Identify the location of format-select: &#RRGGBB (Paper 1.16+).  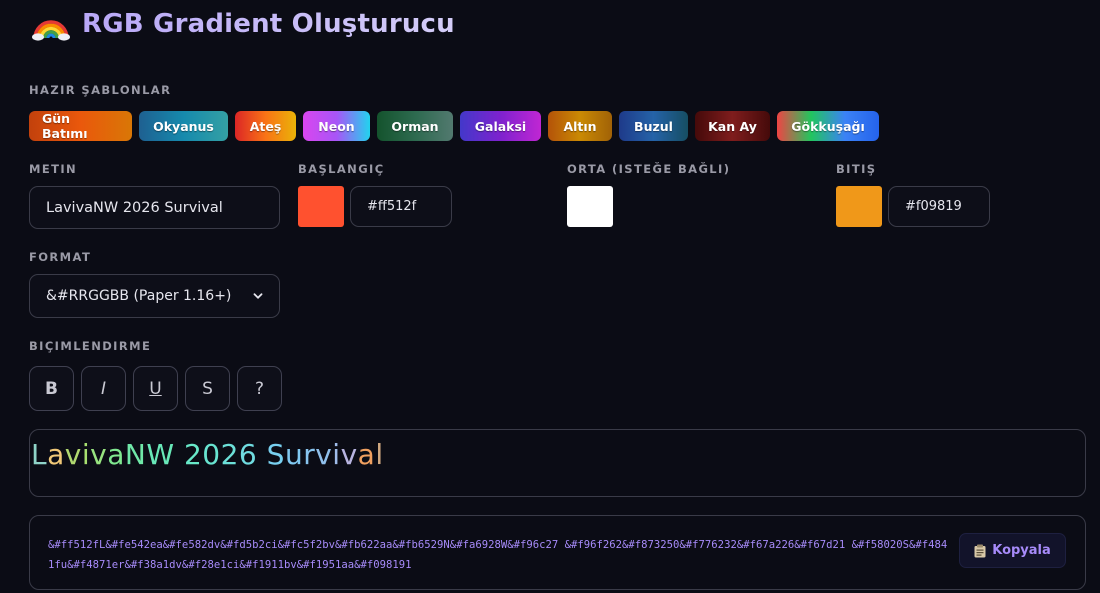
(154, 296).